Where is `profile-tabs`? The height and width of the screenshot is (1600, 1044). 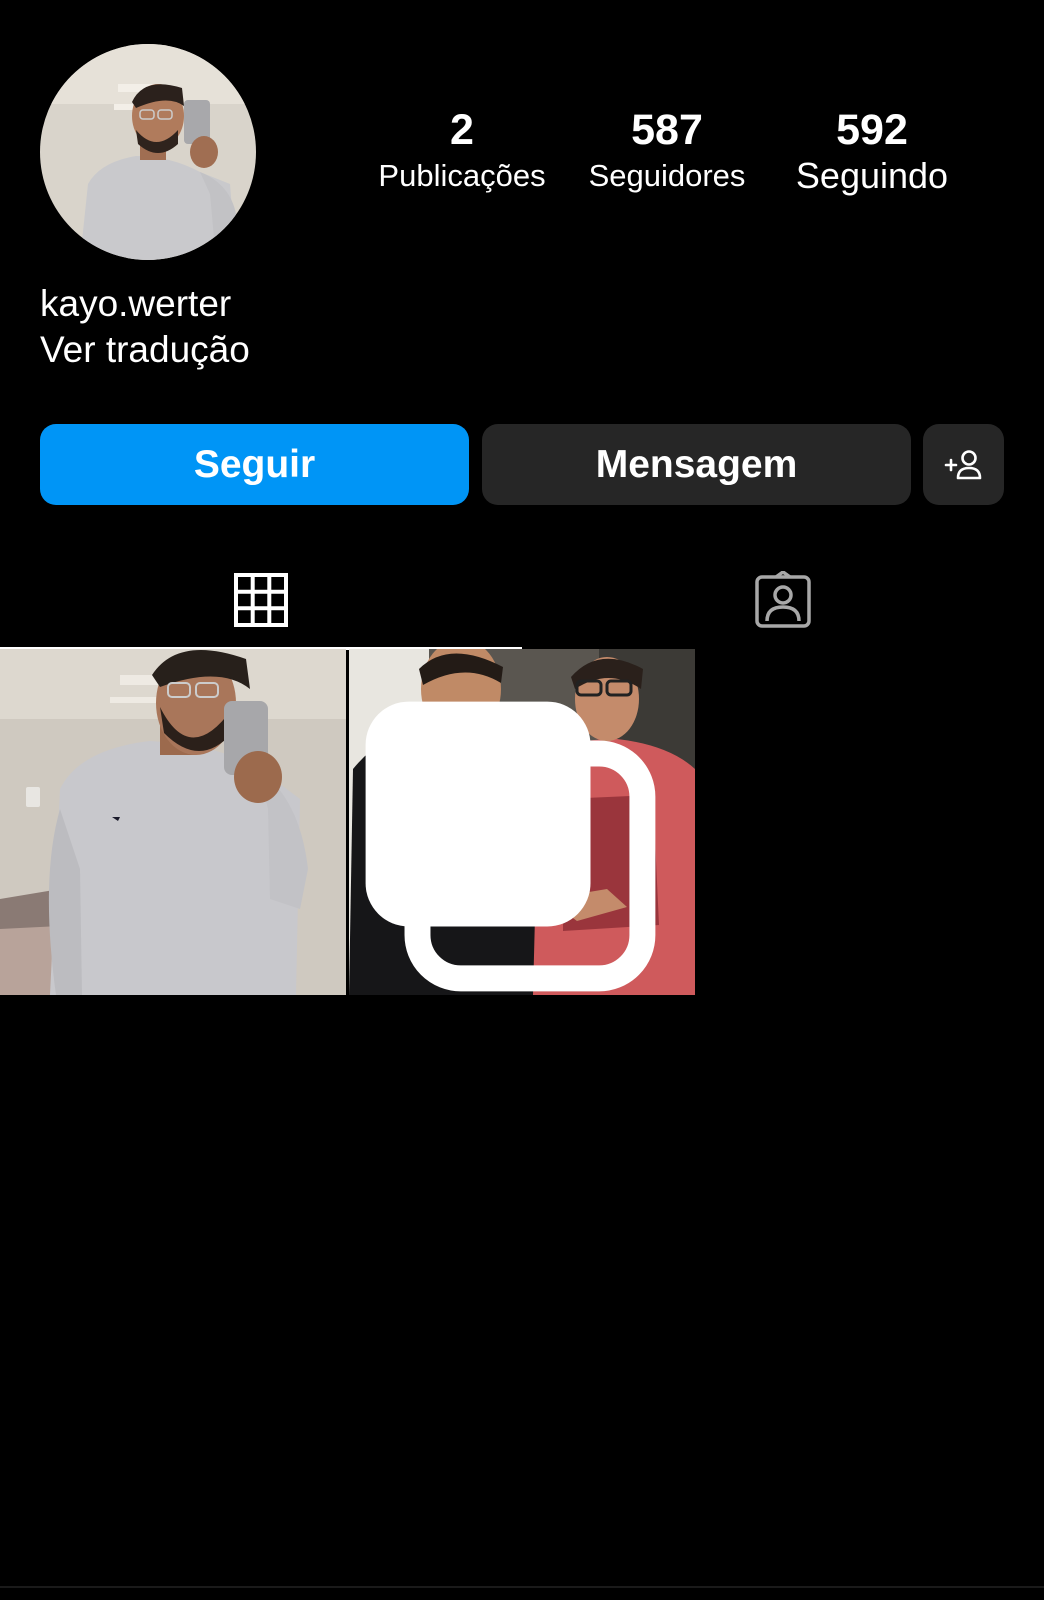
profile-tabs is located at coordinates (522, 601).